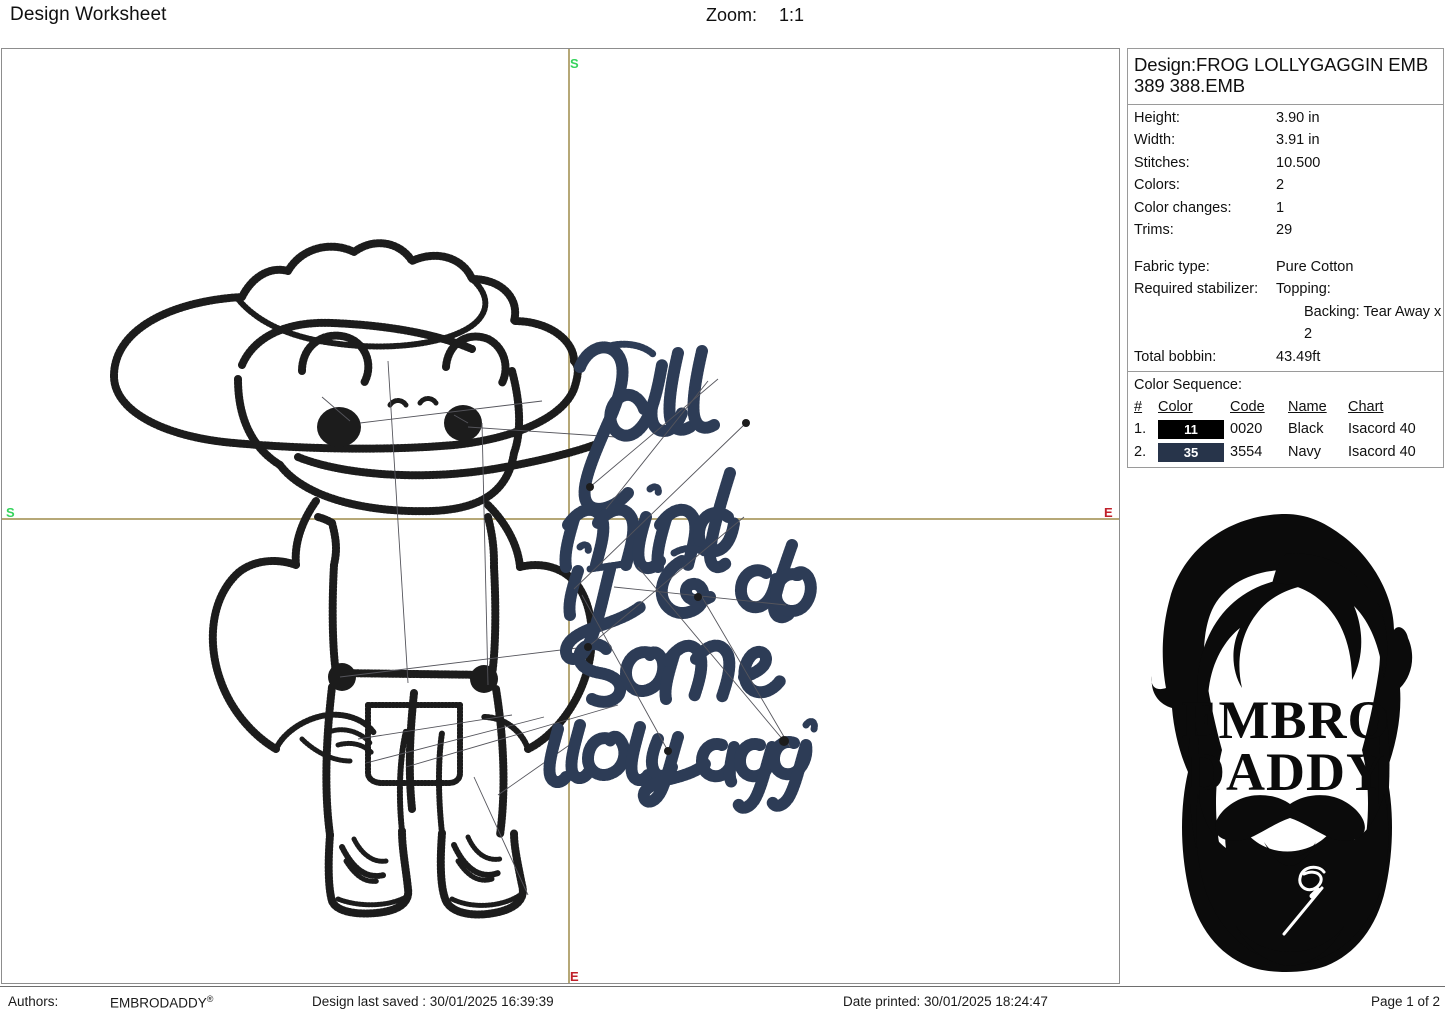 The image size is (1445, 1016). Describe the element at coordinates (1298, 140) in the screenshot. I see `property-value: 3.91 in` at that location.